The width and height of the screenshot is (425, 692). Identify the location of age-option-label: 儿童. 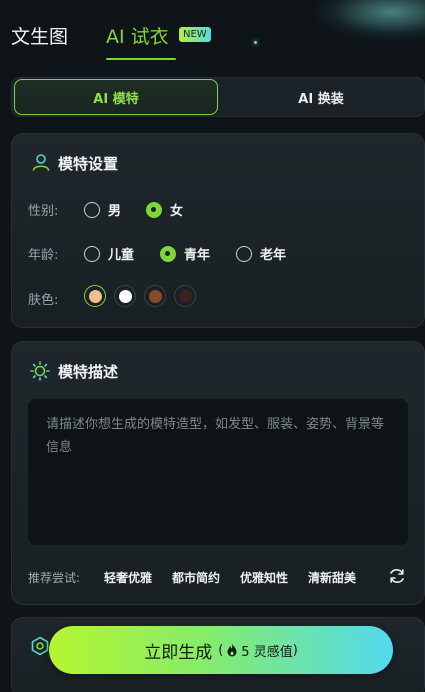
(121, 255).